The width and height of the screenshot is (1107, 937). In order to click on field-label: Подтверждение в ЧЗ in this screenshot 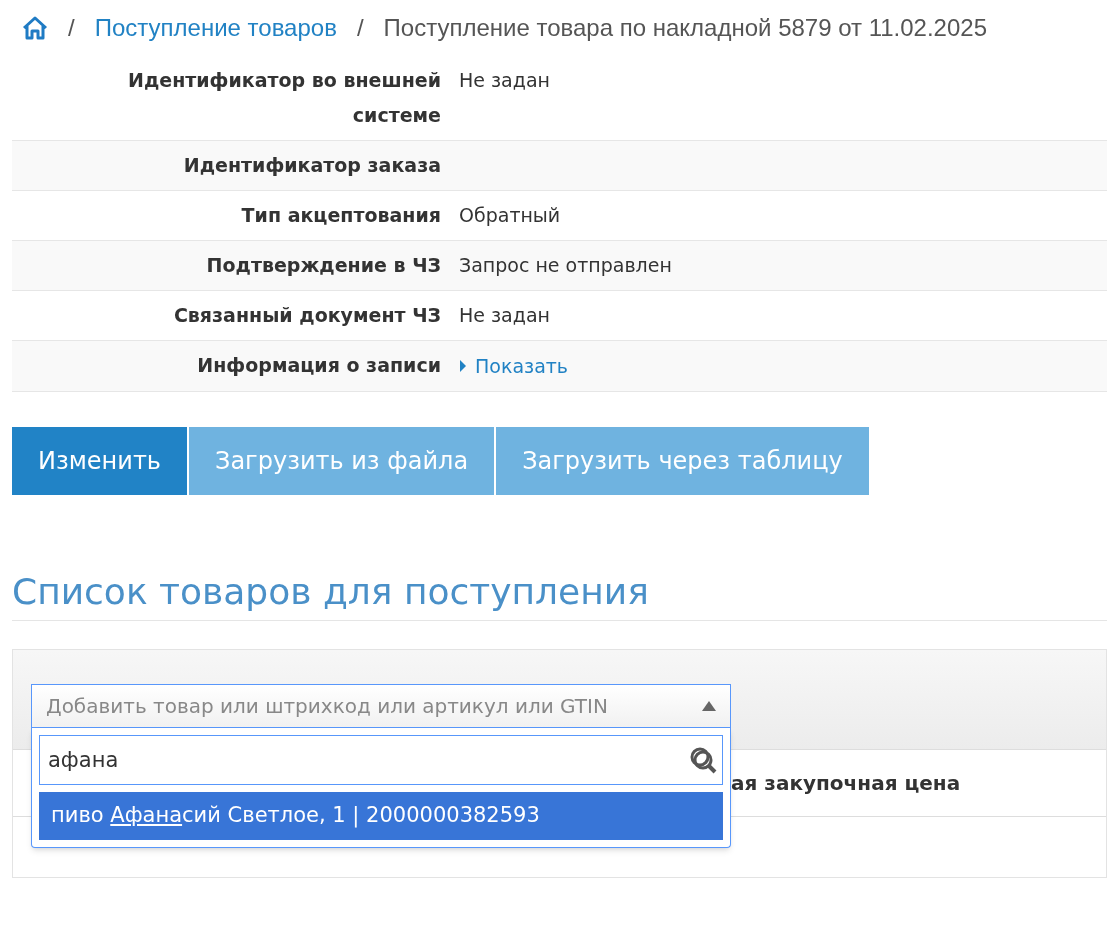, I will do `click(323, 265)`.